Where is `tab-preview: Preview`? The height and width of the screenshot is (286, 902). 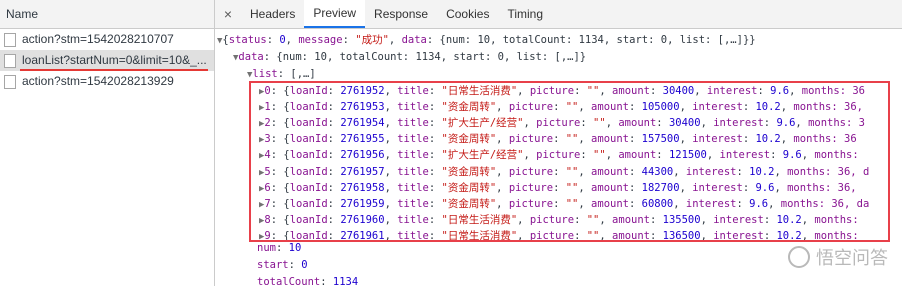
tab-preview: Preview is located at coordinates (335, 14).